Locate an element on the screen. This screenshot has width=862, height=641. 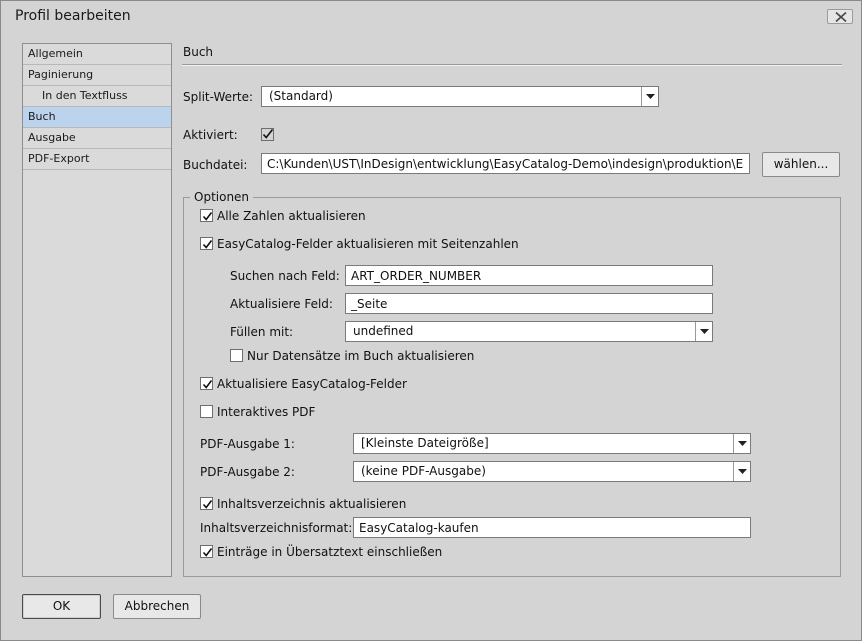
sidebar-item-textfluss: In den Textfluss is located at coordinates (97, 96).